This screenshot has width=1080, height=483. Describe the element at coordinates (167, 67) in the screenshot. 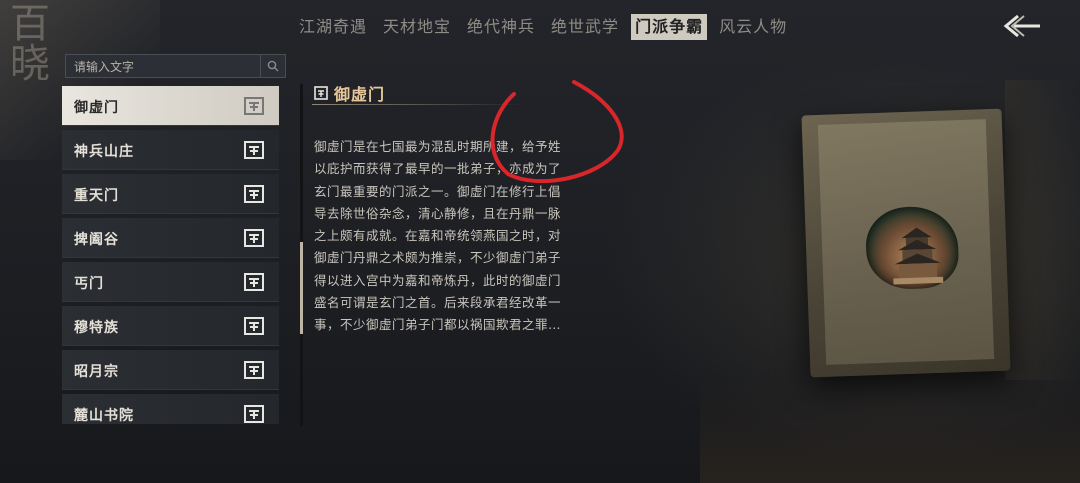

I see `search-input` at that location.